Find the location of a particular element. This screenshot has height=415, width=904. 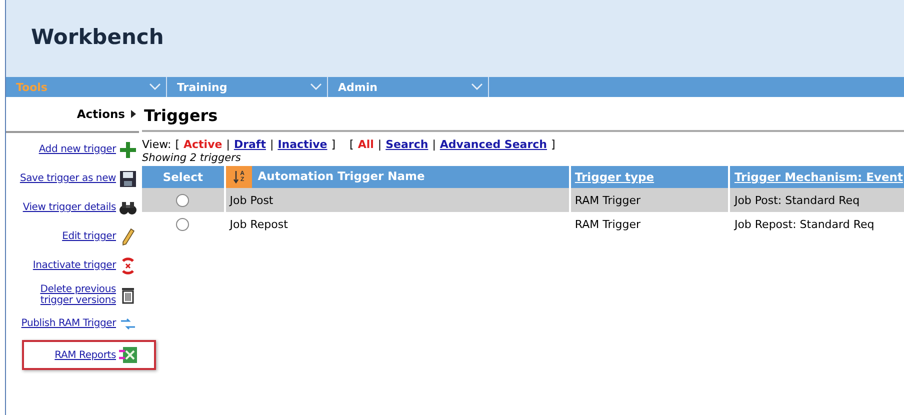

table-cell: Job Post is located at coordinates (397, 200).